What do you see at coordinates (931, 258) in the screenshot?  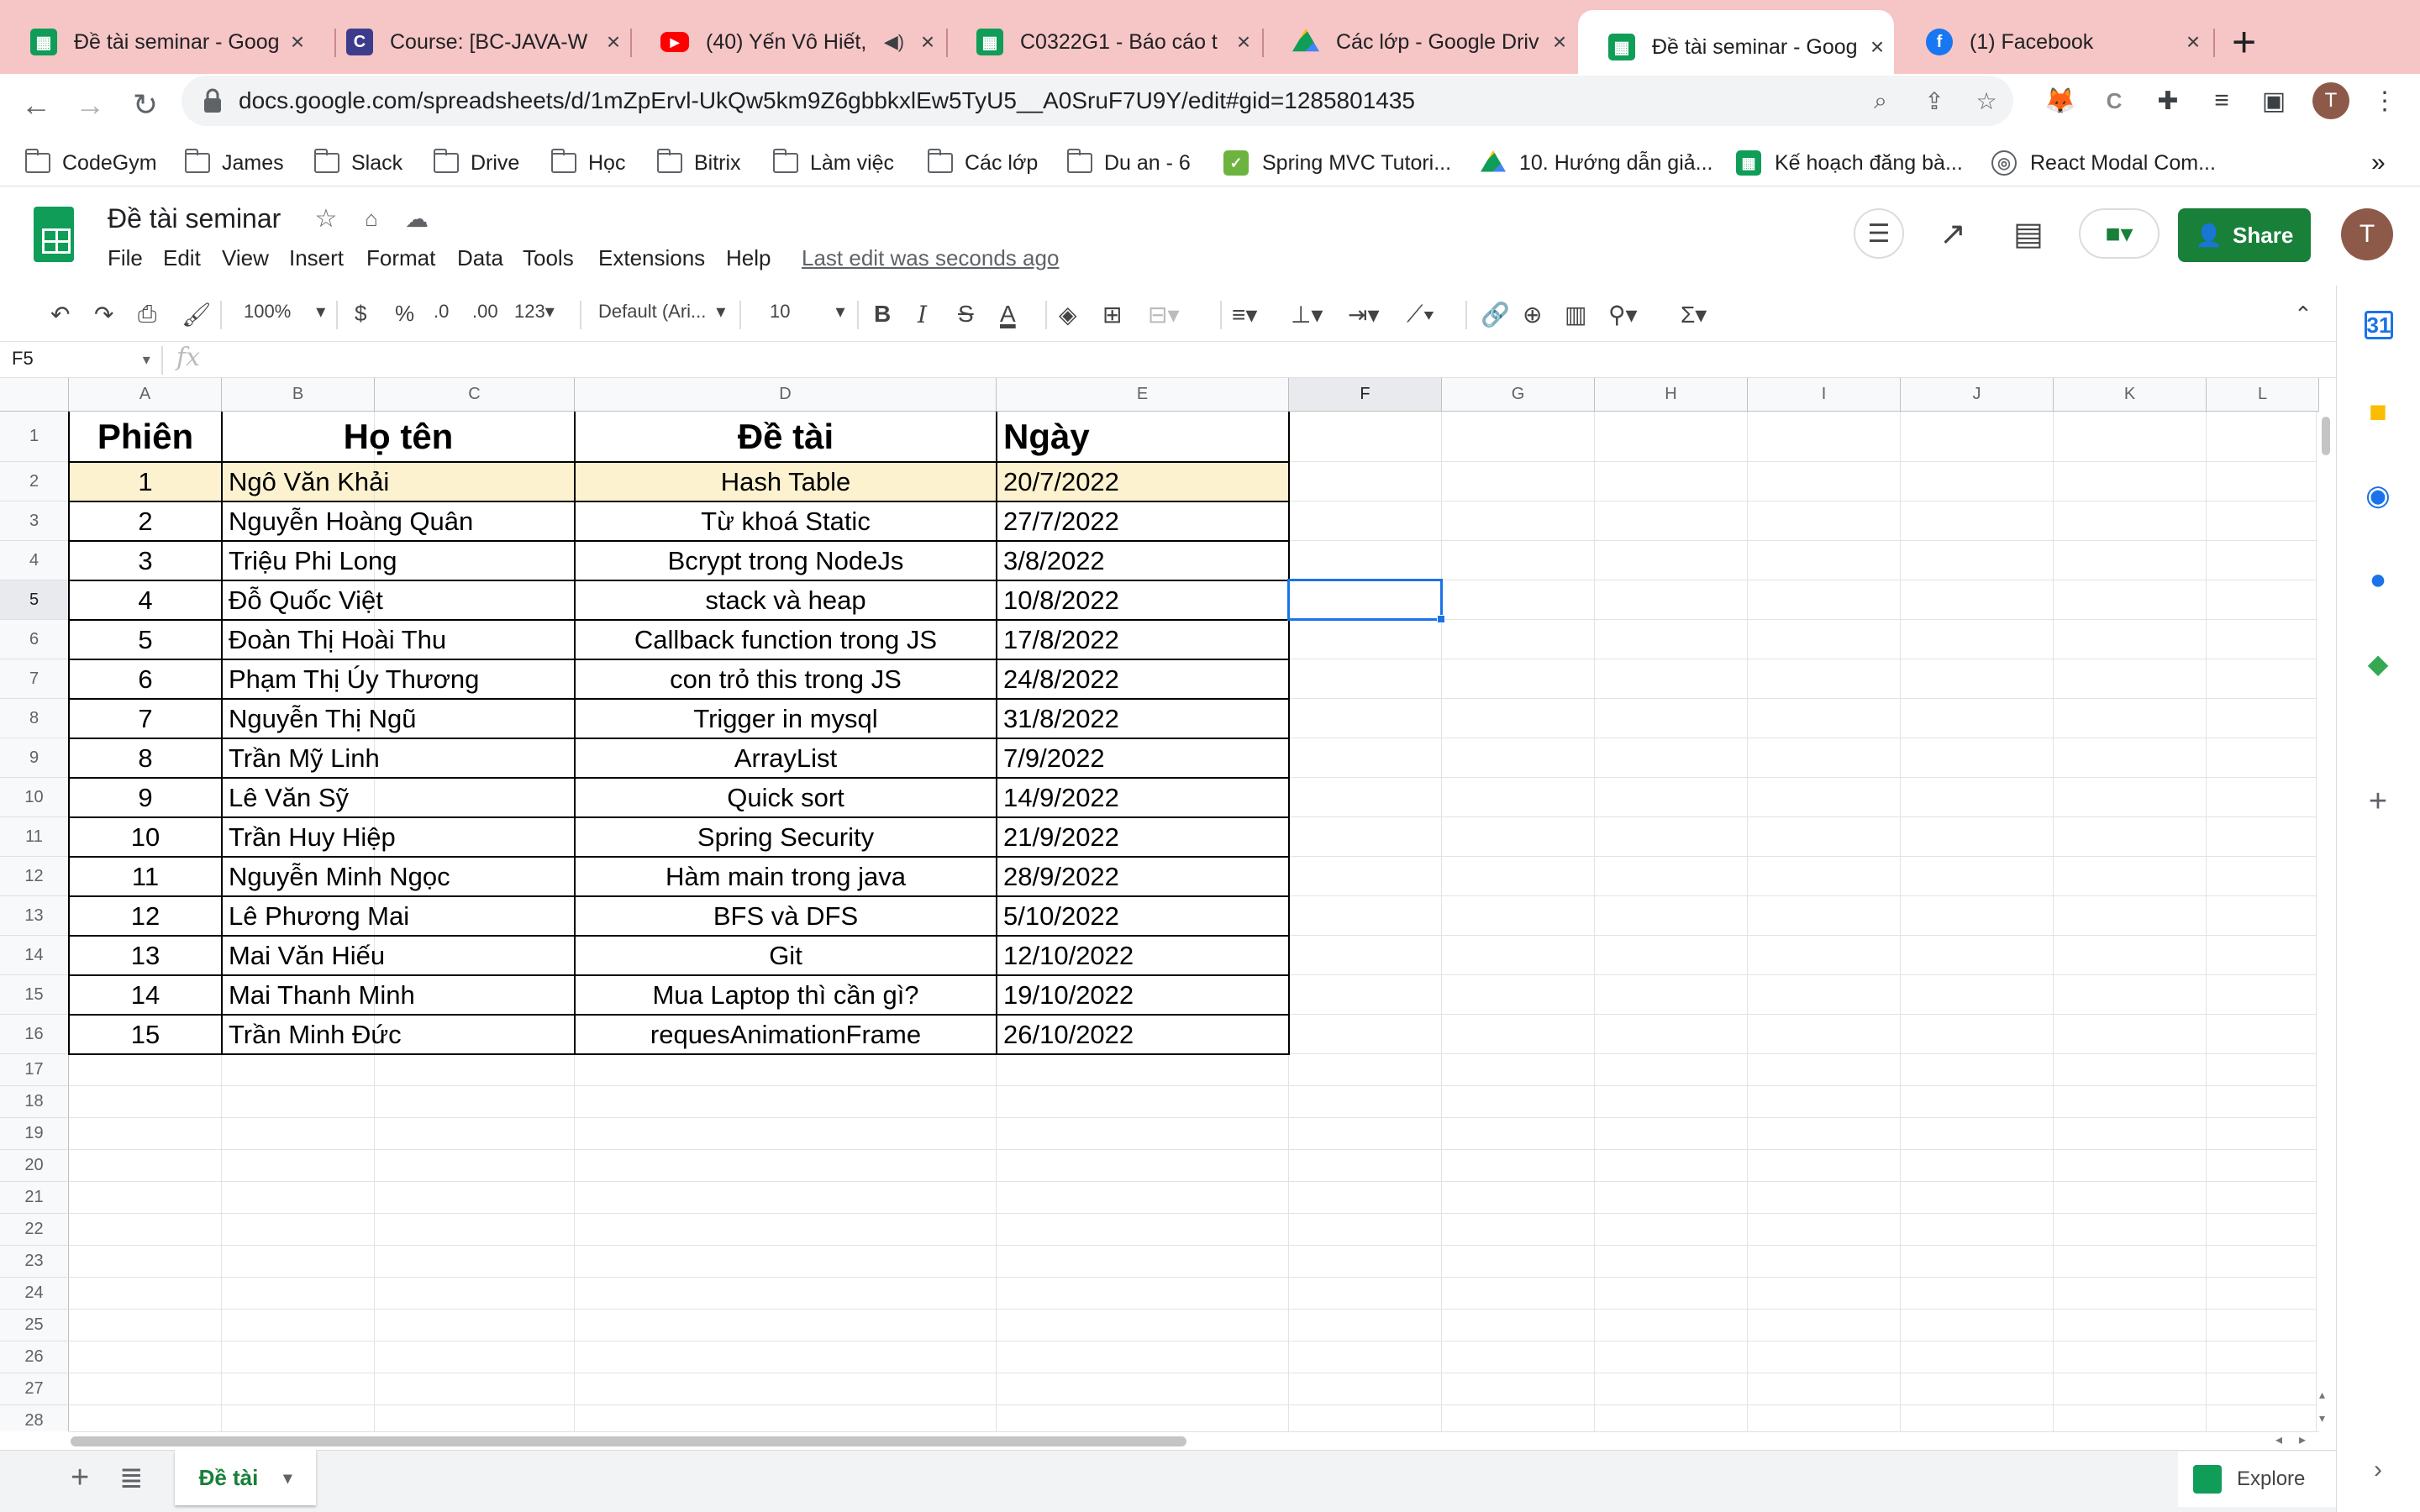 I see `last-edit-link: Last edit was seconds ago` at bounding box center [931, 258].